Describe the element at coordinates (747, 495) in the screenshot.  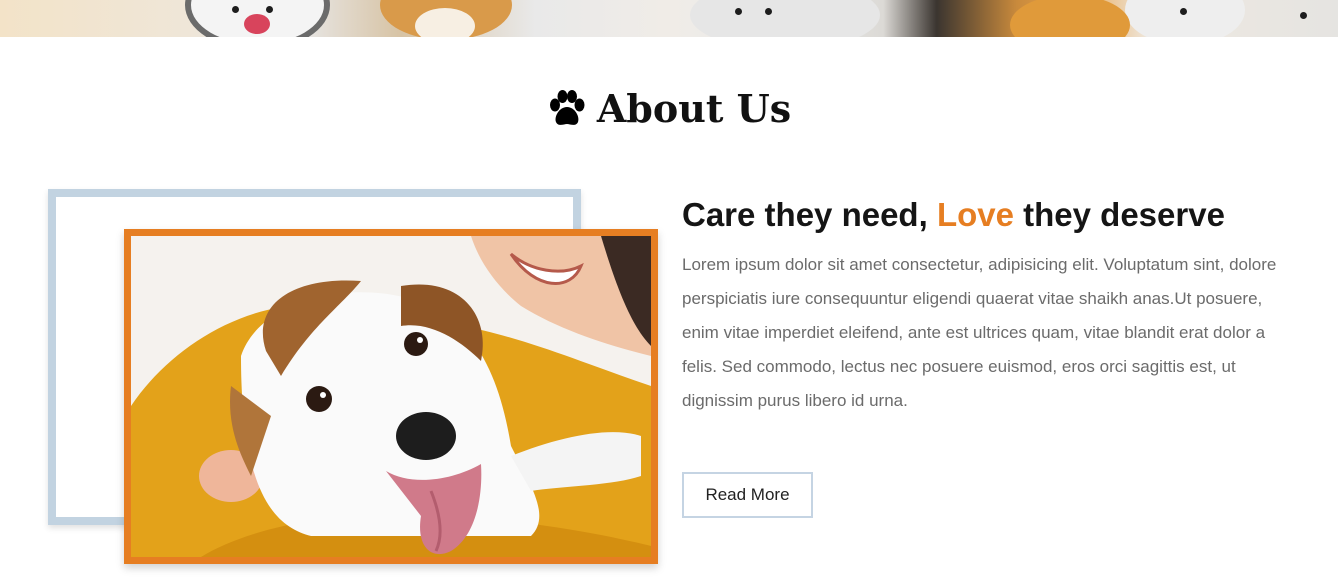
I see `read-more-button: Read More` at that location.